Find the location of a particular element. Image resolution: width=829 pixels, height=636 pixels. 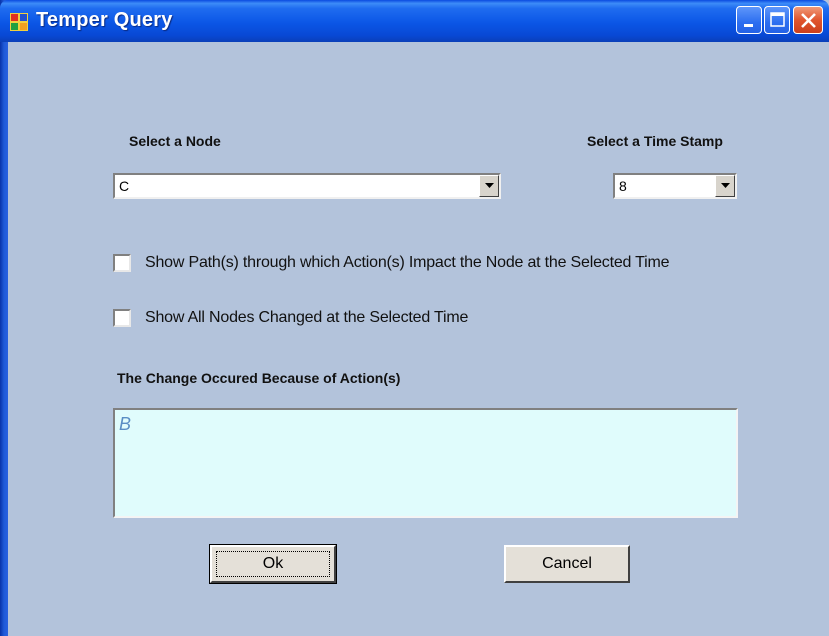

show-path-checkbox is located at coordinates (122, 263).